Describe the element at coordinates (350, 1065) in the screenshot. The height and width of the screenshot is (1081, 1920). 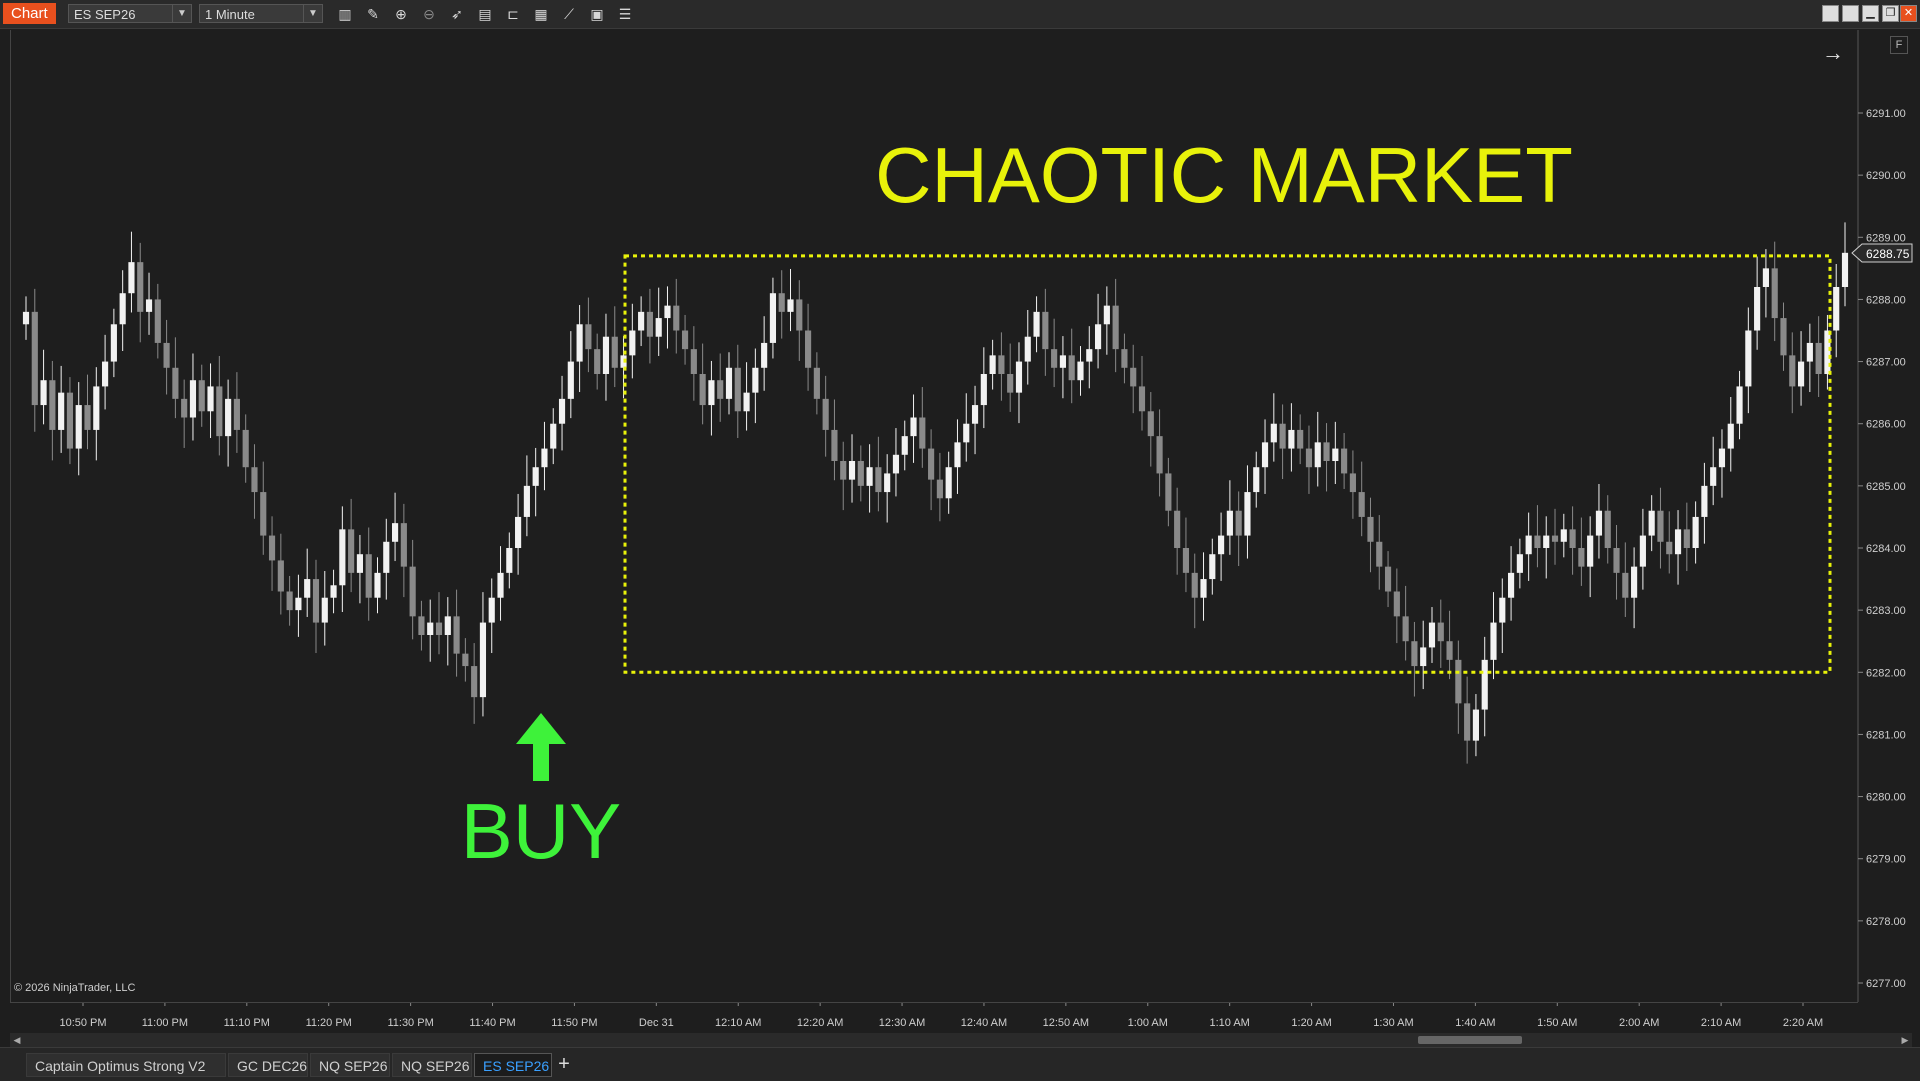
I see `tab-nq-sep26: NQ SEP26` at that location.